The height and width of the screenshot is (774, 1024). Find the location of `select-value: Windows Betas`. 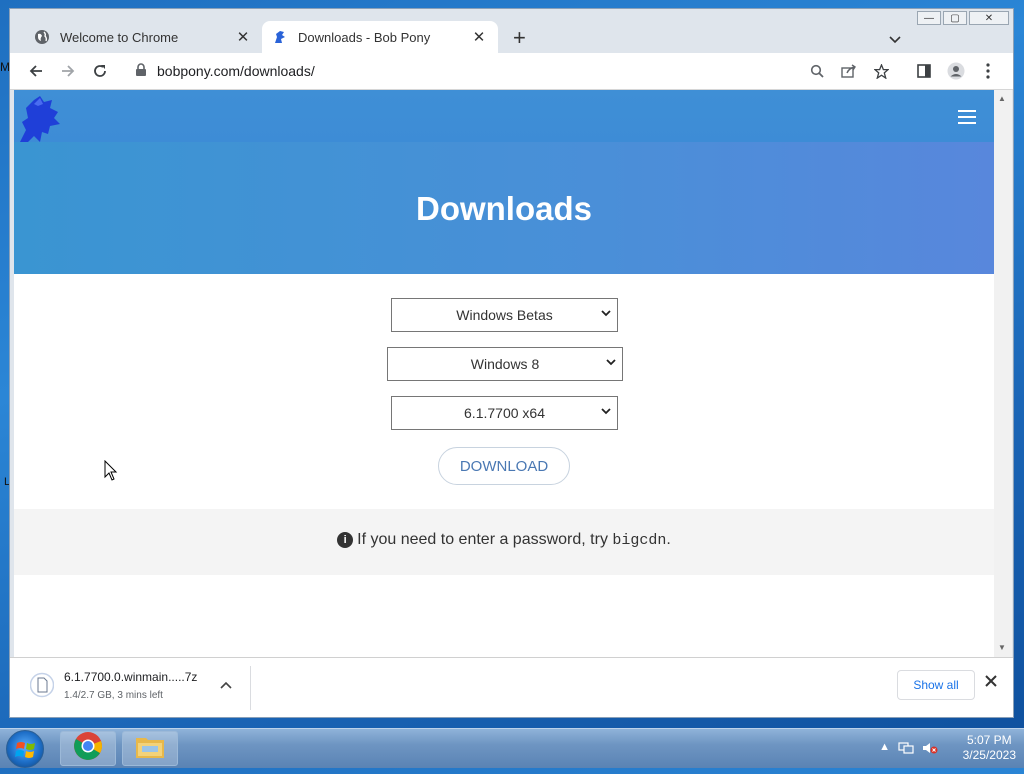

select-value: Windows Betas is located at coordinates (504, 315).